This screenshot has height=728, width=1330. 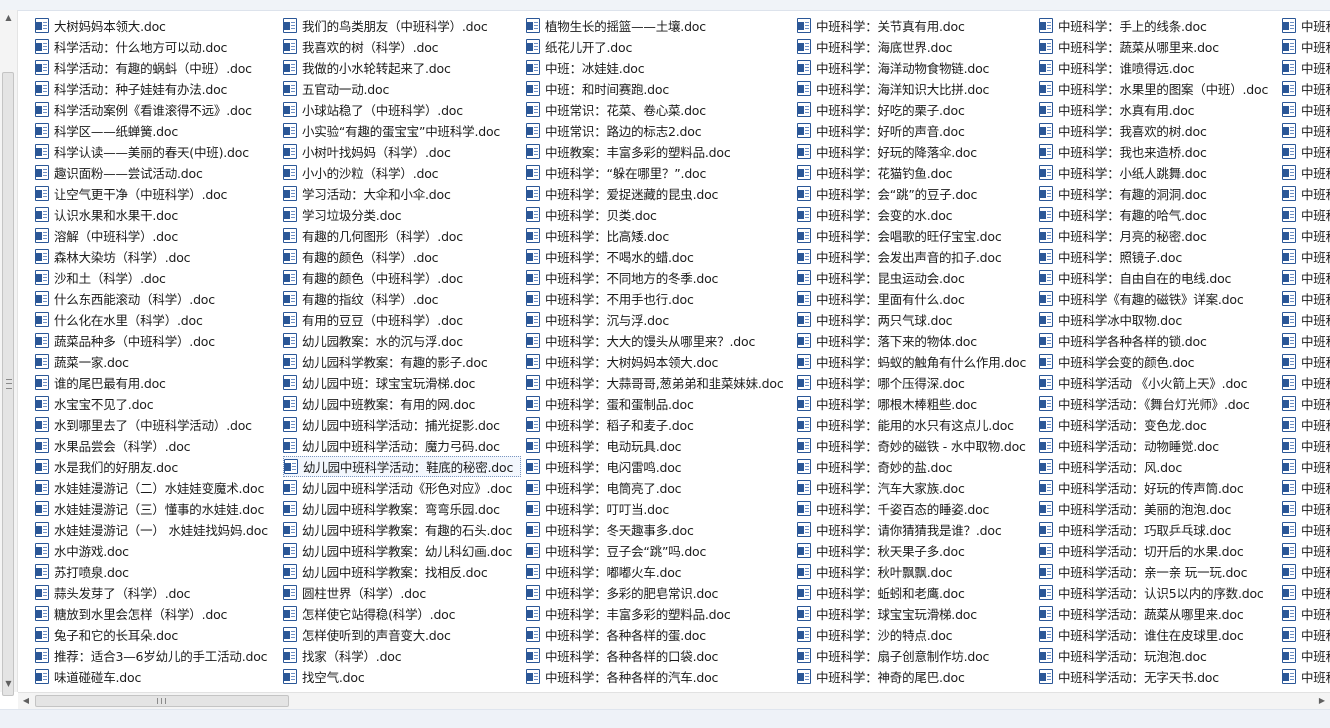 I want to click on file-item: 有趣的指纹（科学）.doc, so click(x=402, y=298).